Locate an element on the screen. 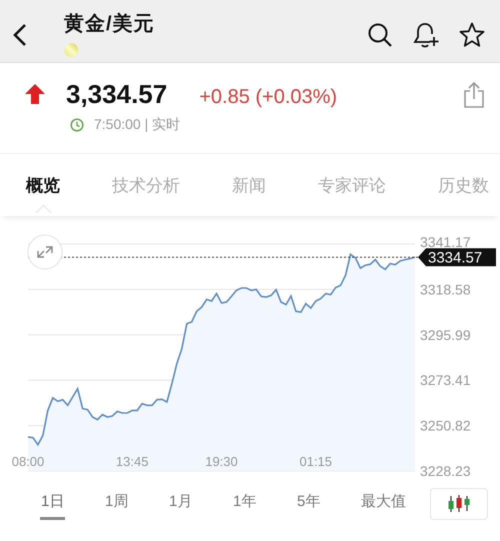 The height and width of the screenshot is (541, 500). page-title: 黄金/美元 is located at coordinates (109, 24).